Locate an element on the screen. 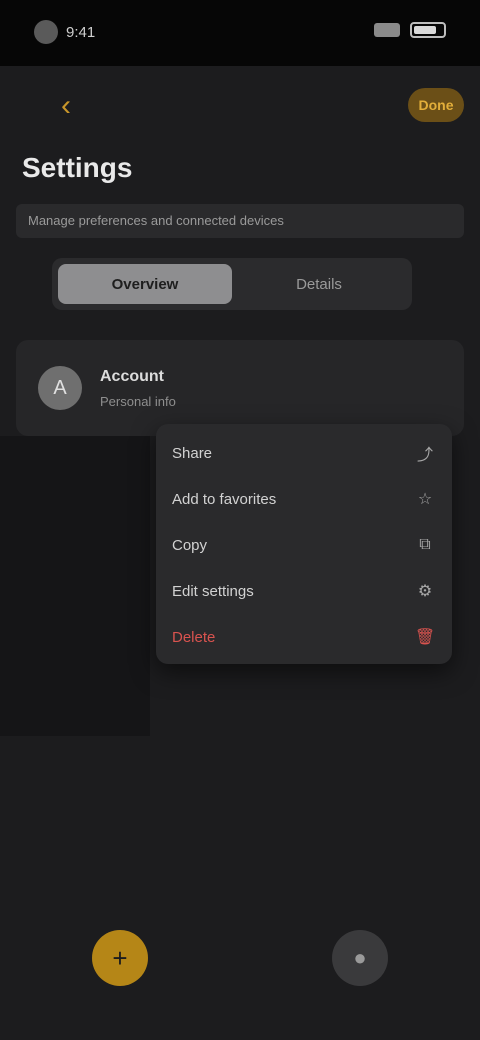 This screenshot has height=1040, width=480. user-icon: ● is located at coordinates (360, 957).